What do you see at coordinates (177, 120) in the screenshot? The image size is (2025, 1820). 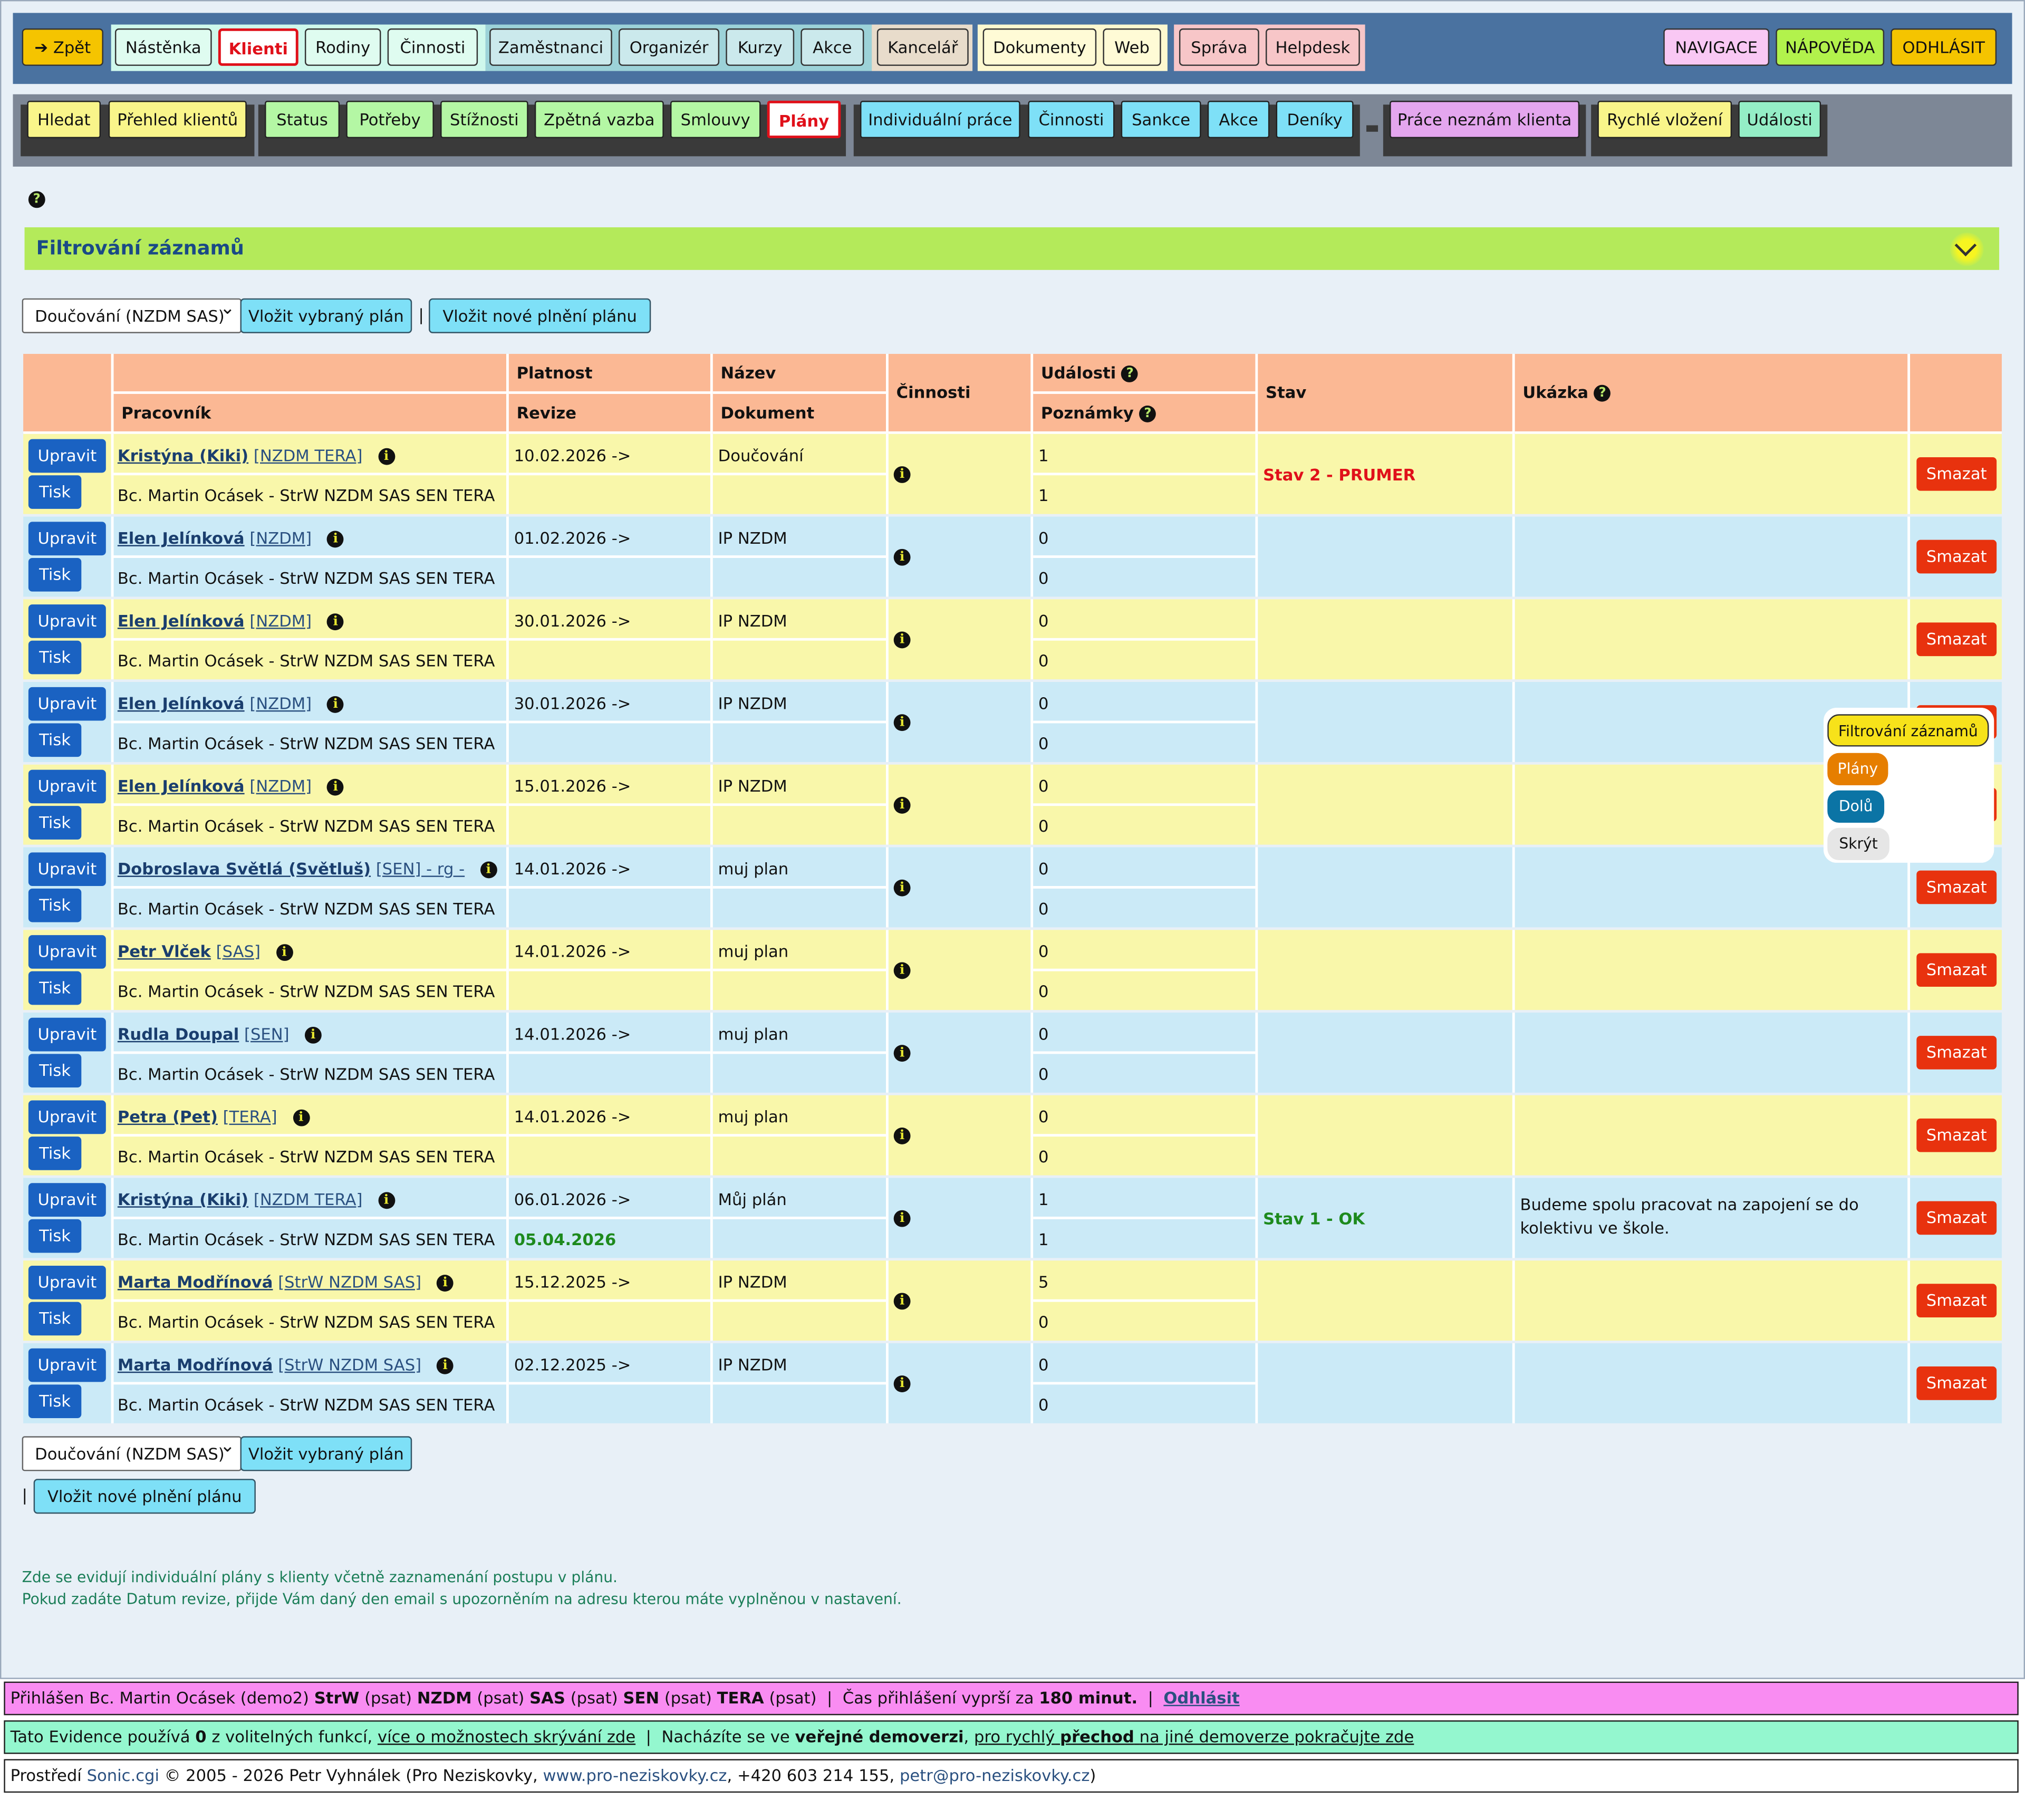 I see `subnav-prehled-klientu: Přehled klientů` at bounding box center [177, 120].